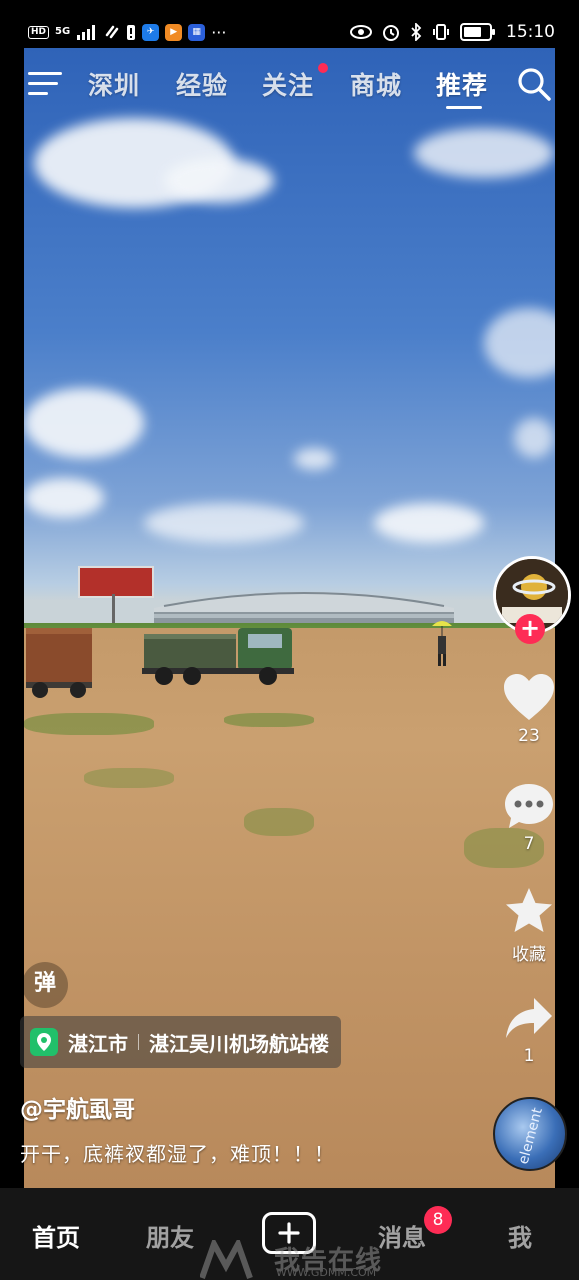  What do you see at coordinates (39, 32) in the screenshot?
I see `hd-indicator: HD` at bounding box center [39, 32].